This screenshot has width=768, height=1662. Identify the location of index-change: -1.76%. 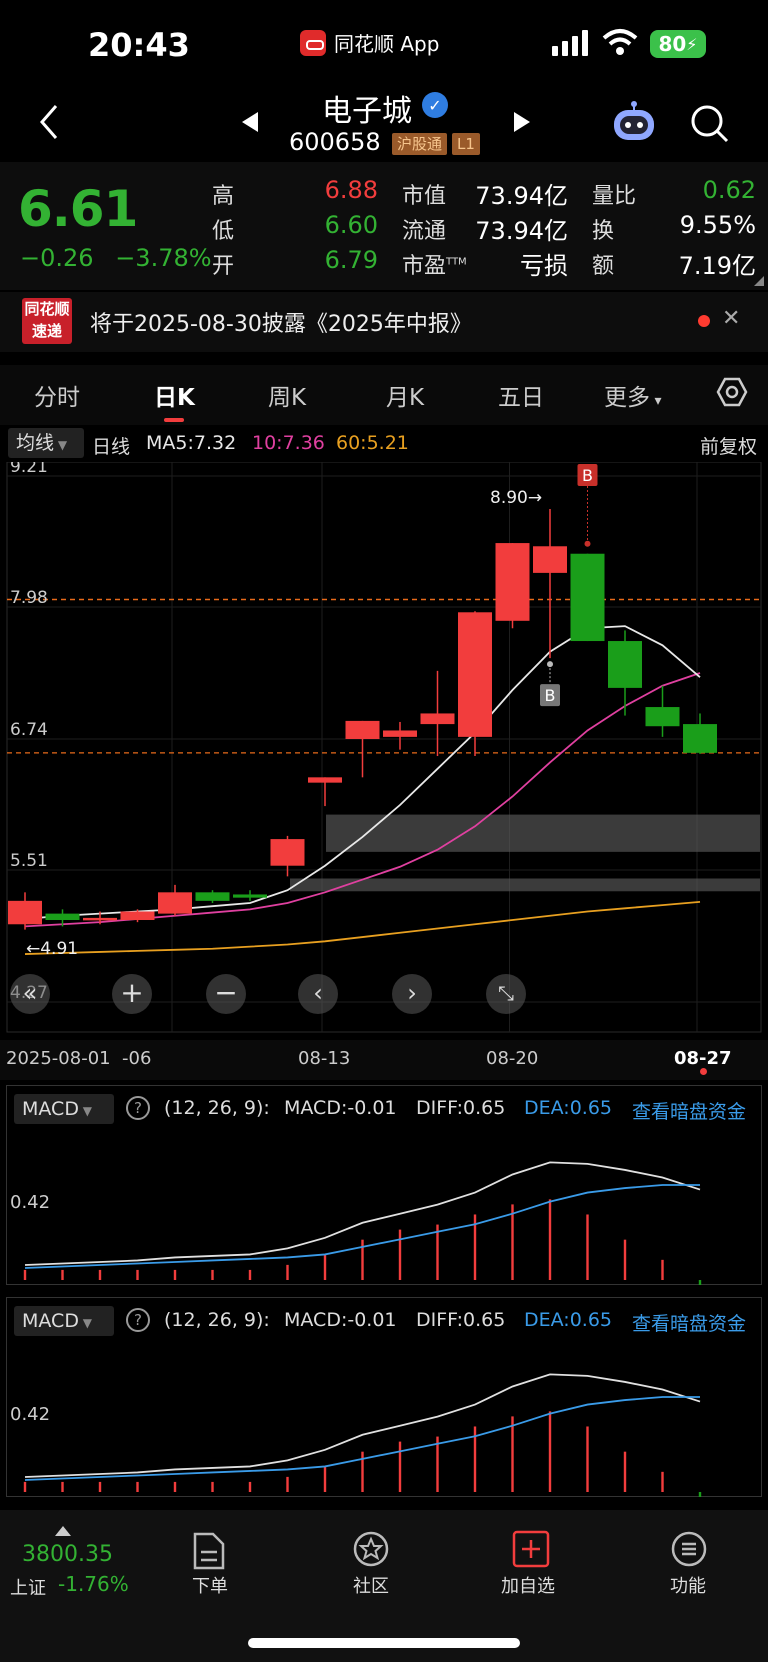
(93, 1584).